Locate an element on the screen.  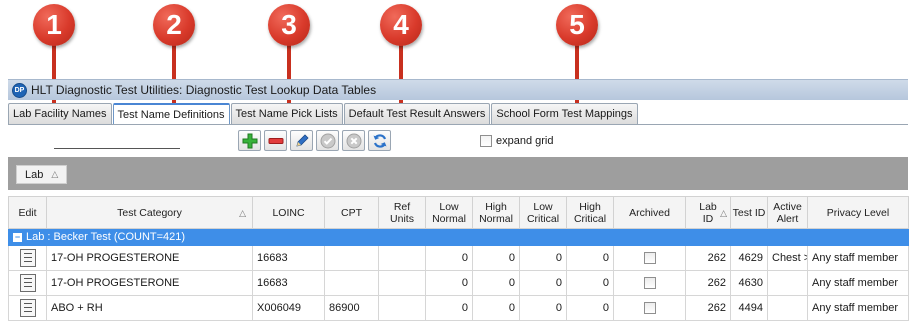
tab-lab-facility-names: Lab Facility Names is located at coordinates (60, 113).